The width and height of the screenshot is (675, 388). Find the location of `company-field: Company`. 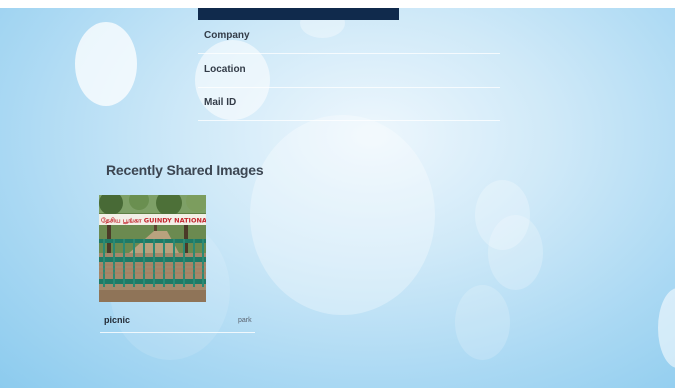

company-field: Company is located at coordinates (349, 36).